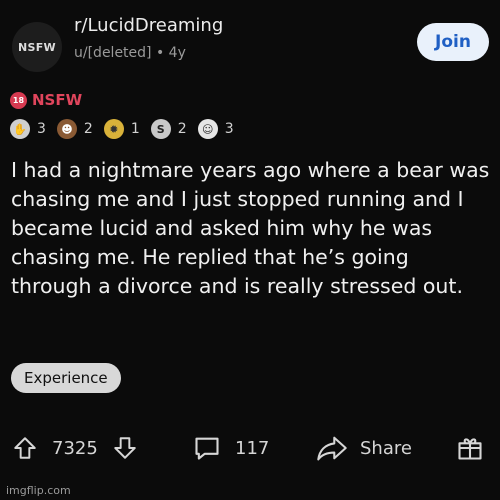  I want to click on share-arrow-icon, so click(332, 448).